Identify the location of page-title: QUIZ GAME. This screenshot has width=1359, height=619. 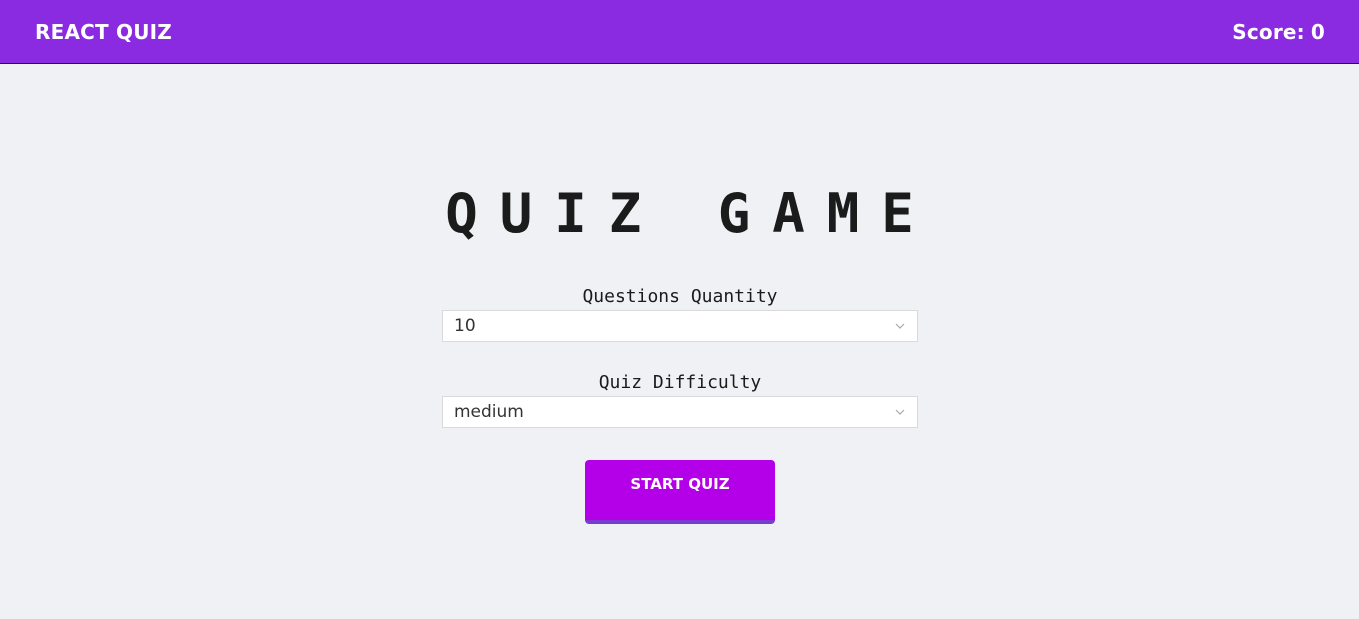
(690, 213).